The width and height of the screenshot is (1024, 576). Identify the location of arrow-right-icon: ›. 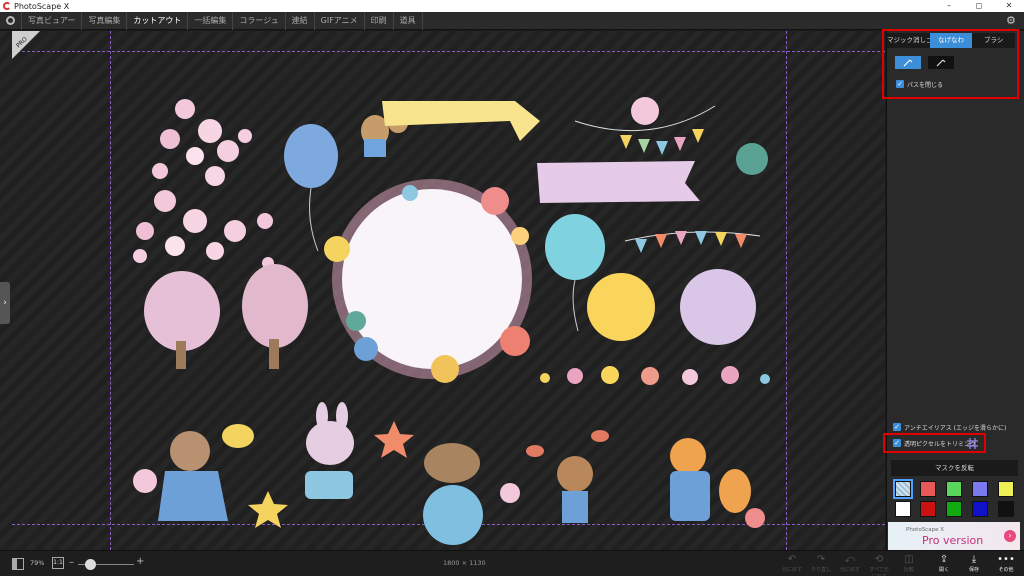
(1010, 536).